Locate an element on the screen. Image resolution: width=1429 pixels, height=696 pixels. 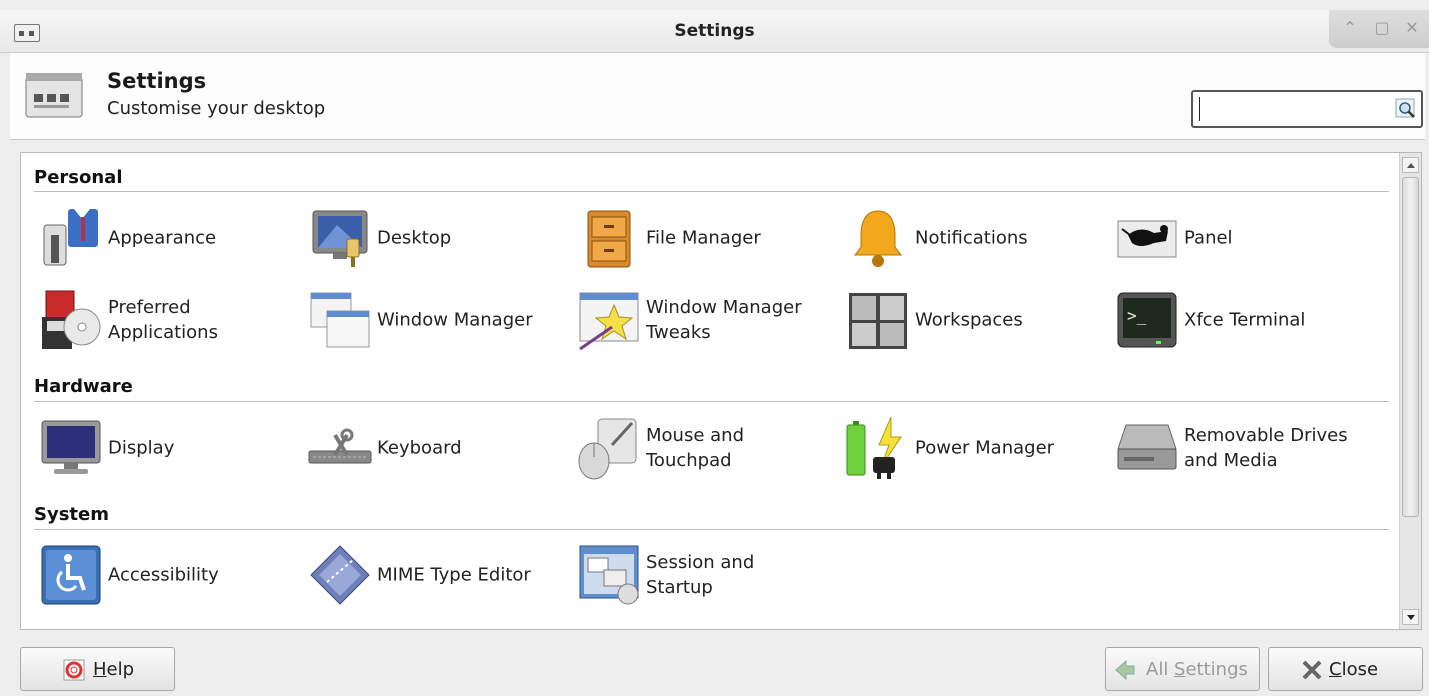
scrollbar-thumb is located at coordinates (1410, 347).